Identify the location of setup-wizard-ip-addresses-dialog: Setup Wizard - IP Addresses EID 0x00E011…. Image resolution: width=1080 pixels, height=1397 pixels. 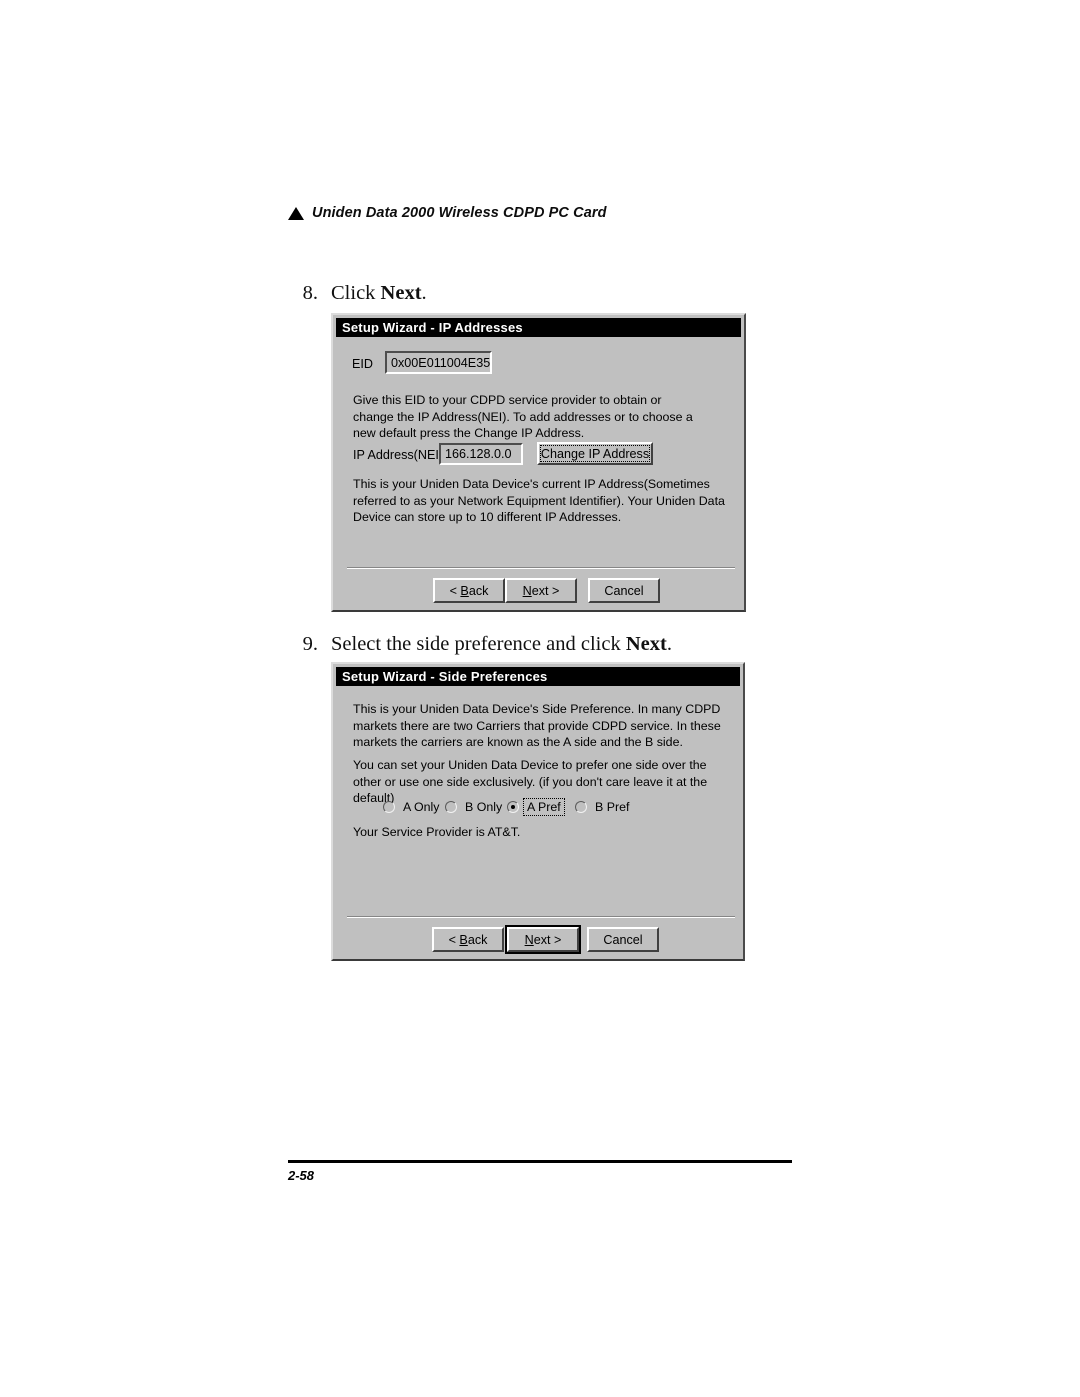
(538, 462).